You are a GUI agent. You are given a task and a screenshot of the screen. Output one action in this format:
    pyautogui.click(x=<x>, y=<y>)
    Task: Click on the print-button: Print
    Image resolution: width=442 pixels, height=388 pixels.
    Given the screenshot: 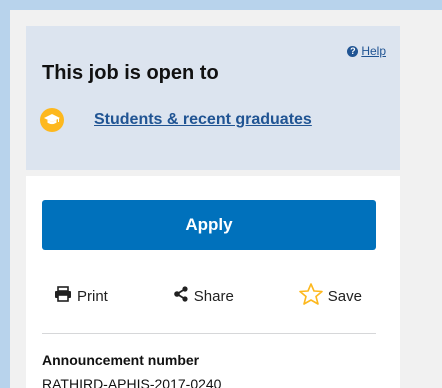 What is the action you would take?
    pyautogui.click(x=81, y=296)
    